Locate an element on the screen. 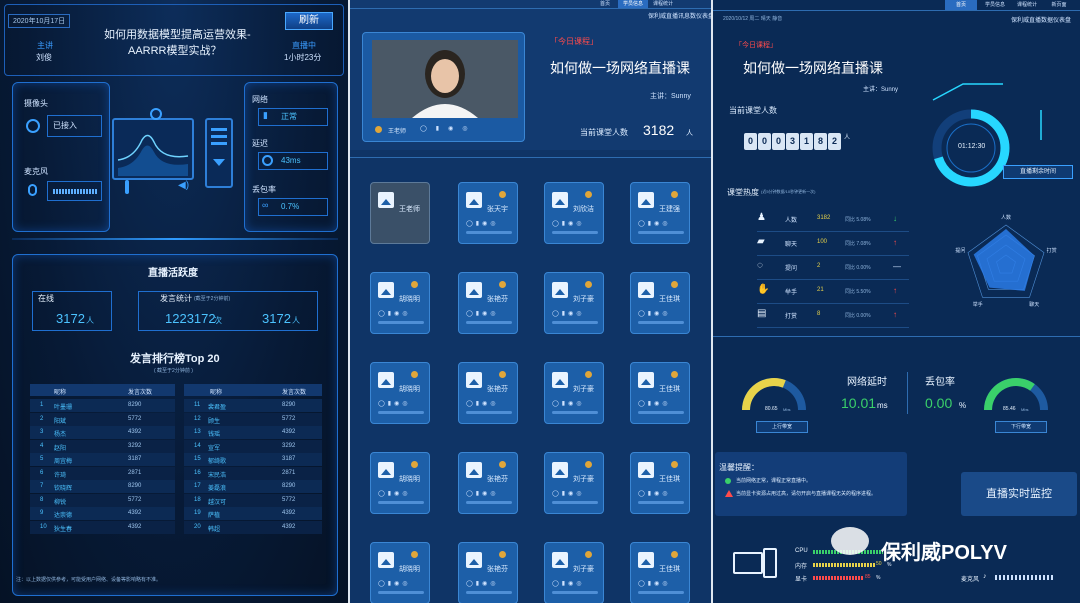 This screenshot has height=603, width=1080. student-name: 胡晓明 is located at coordinates (409, 479).